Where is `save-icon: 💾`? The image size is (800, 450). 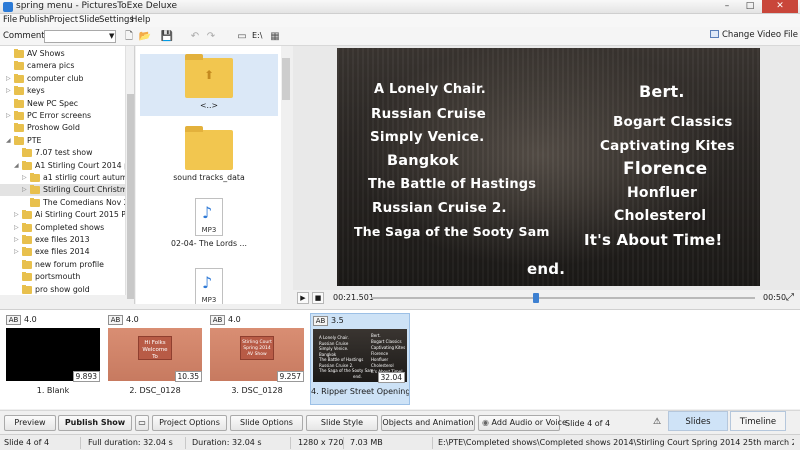 save-icon: 💾 is located at coordinates (167, 36).